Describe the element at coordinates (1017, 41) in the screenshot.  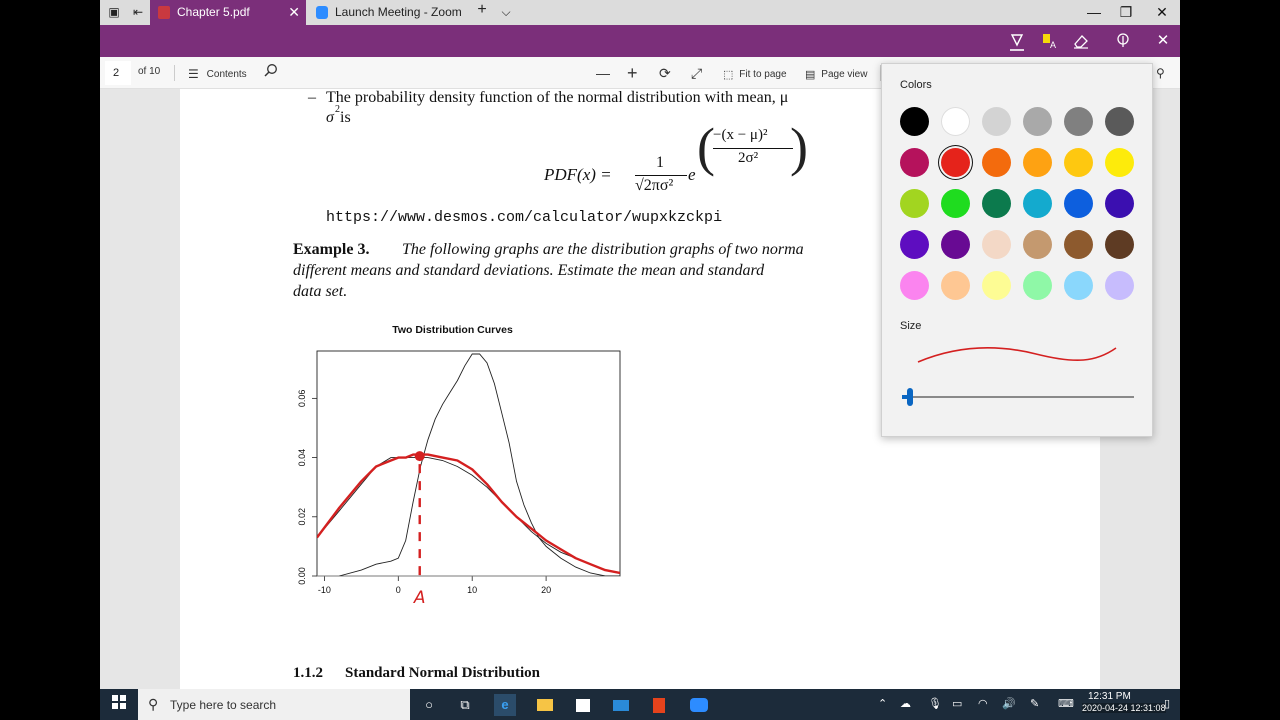
I see `pen-tool-icon` at that location.